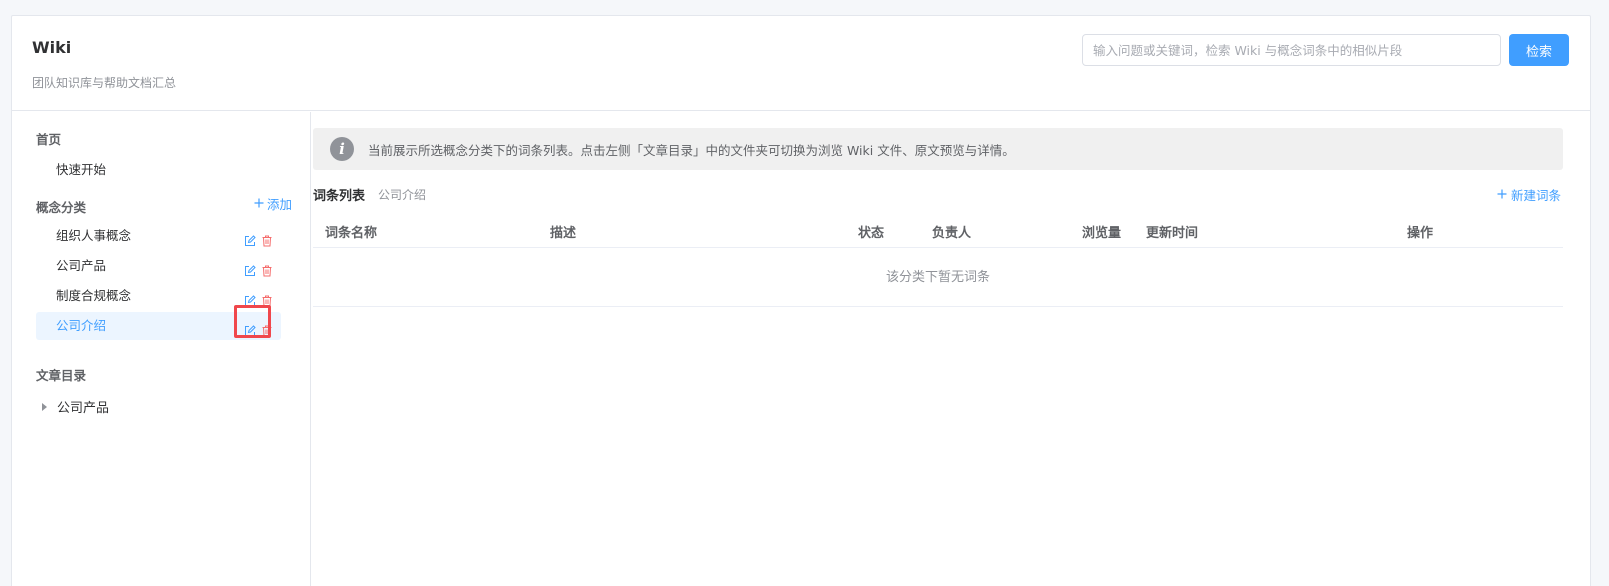 The image size is (1609, 586). Describe the element at coordinates (83, 408) in the screenshot. I see `tree-item-label: 公司产品` at that location.